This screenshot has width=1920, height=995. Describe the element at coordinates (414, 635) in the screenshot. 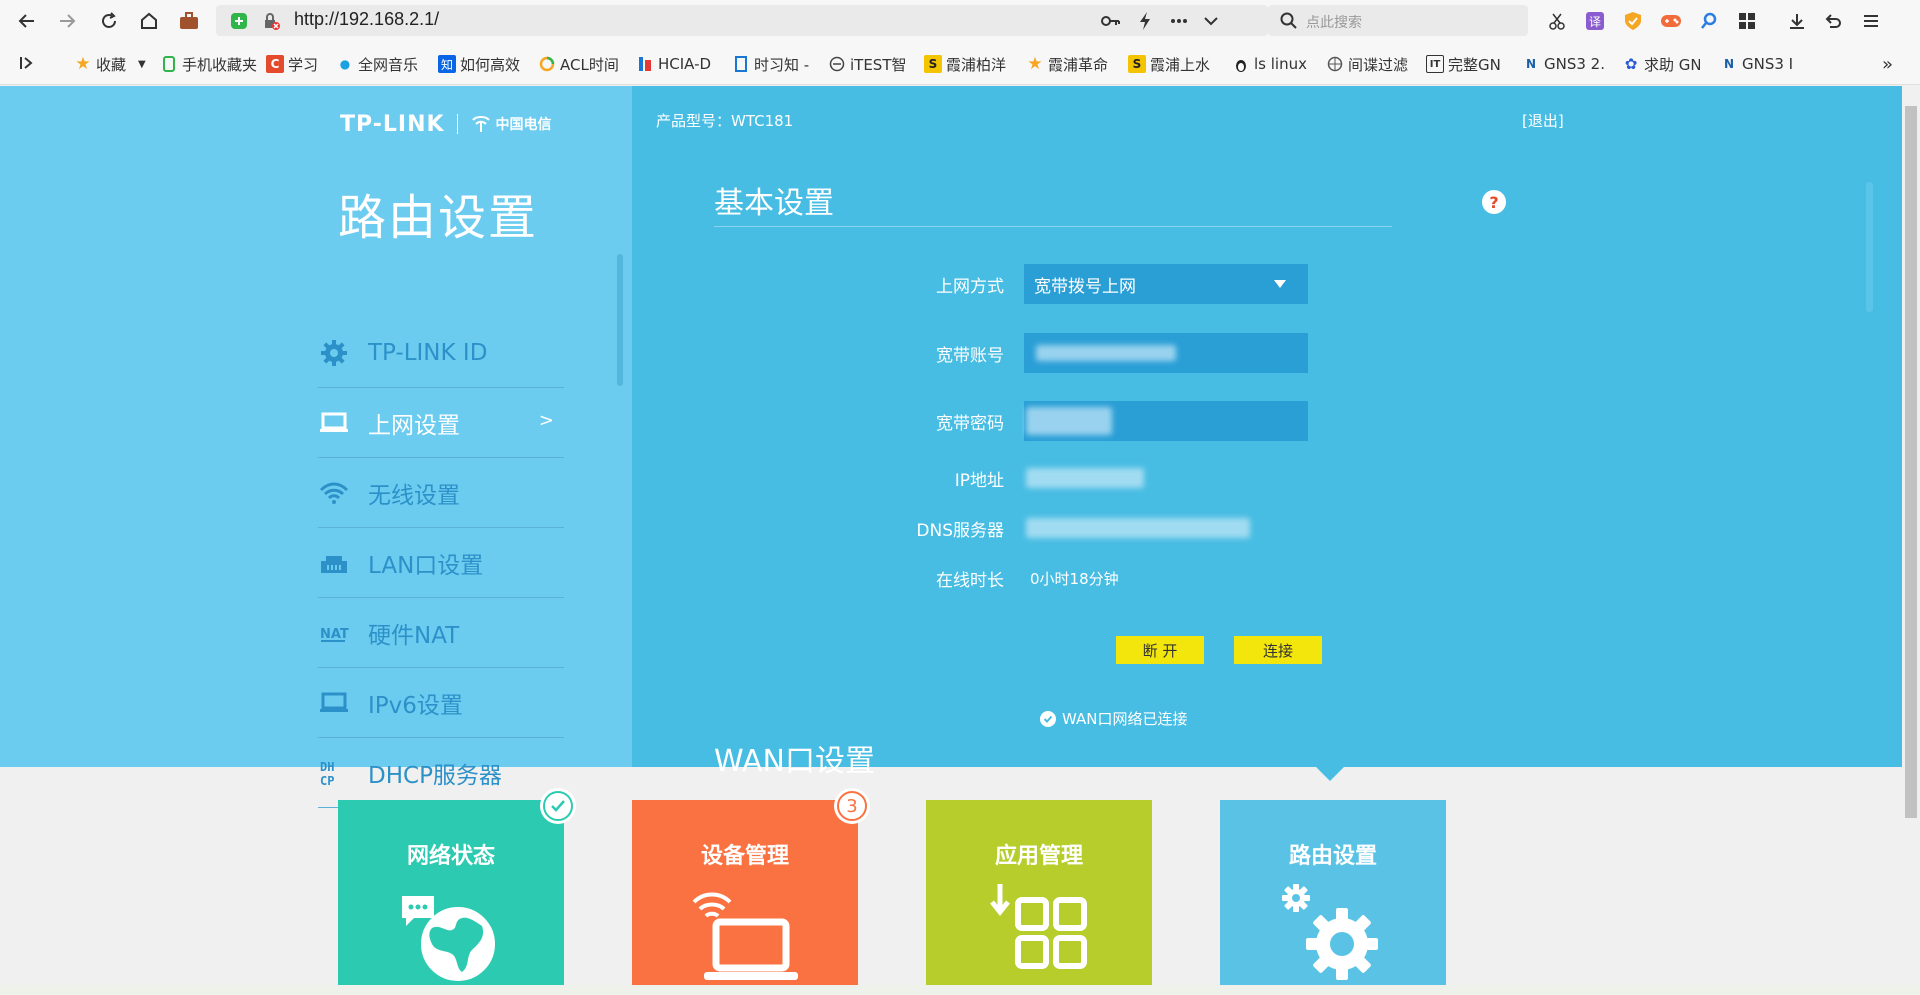

I see `sidebar-item-label: 硬件NAT` at that location.